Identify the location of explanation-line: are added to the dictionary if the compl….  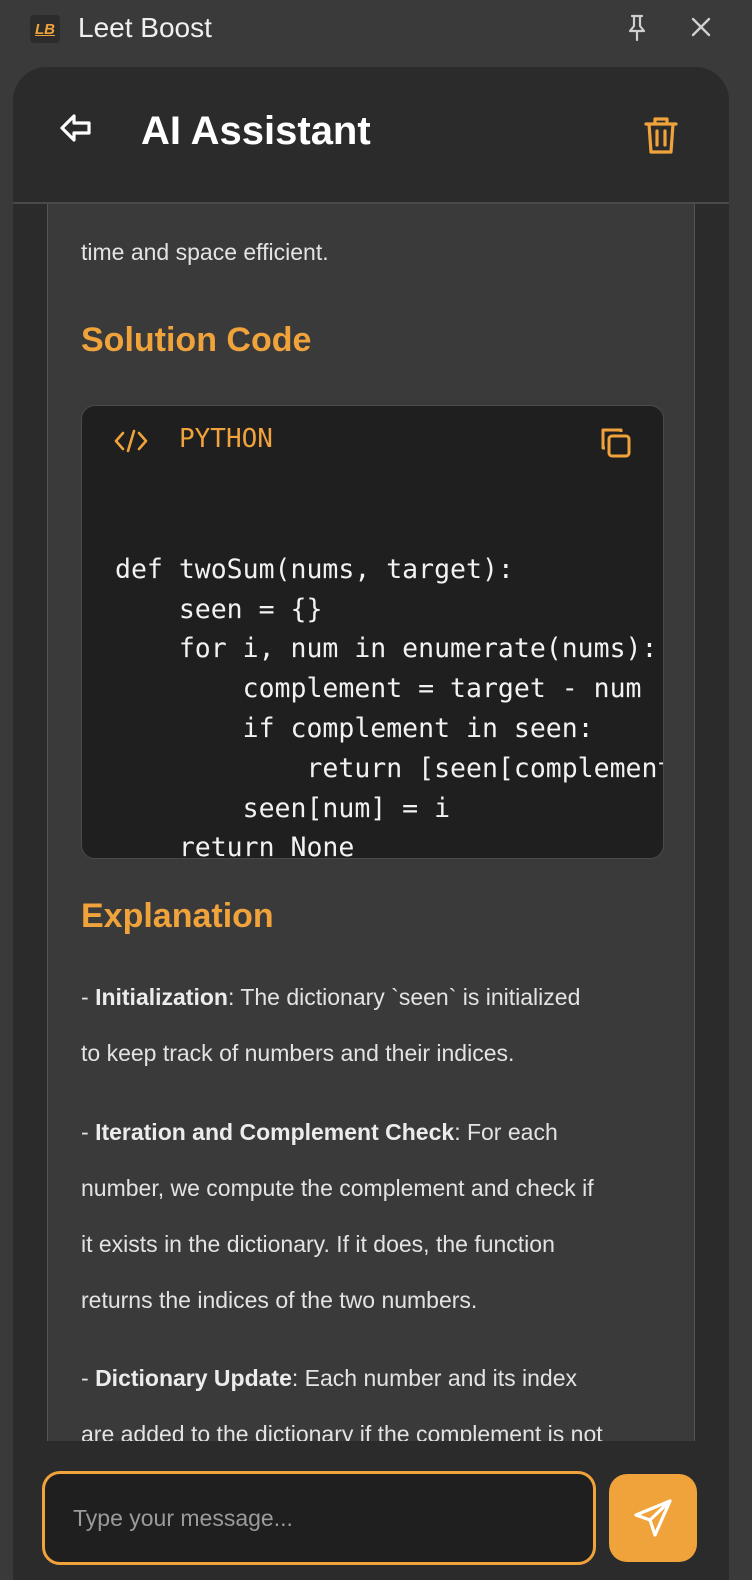
(342, 1431).